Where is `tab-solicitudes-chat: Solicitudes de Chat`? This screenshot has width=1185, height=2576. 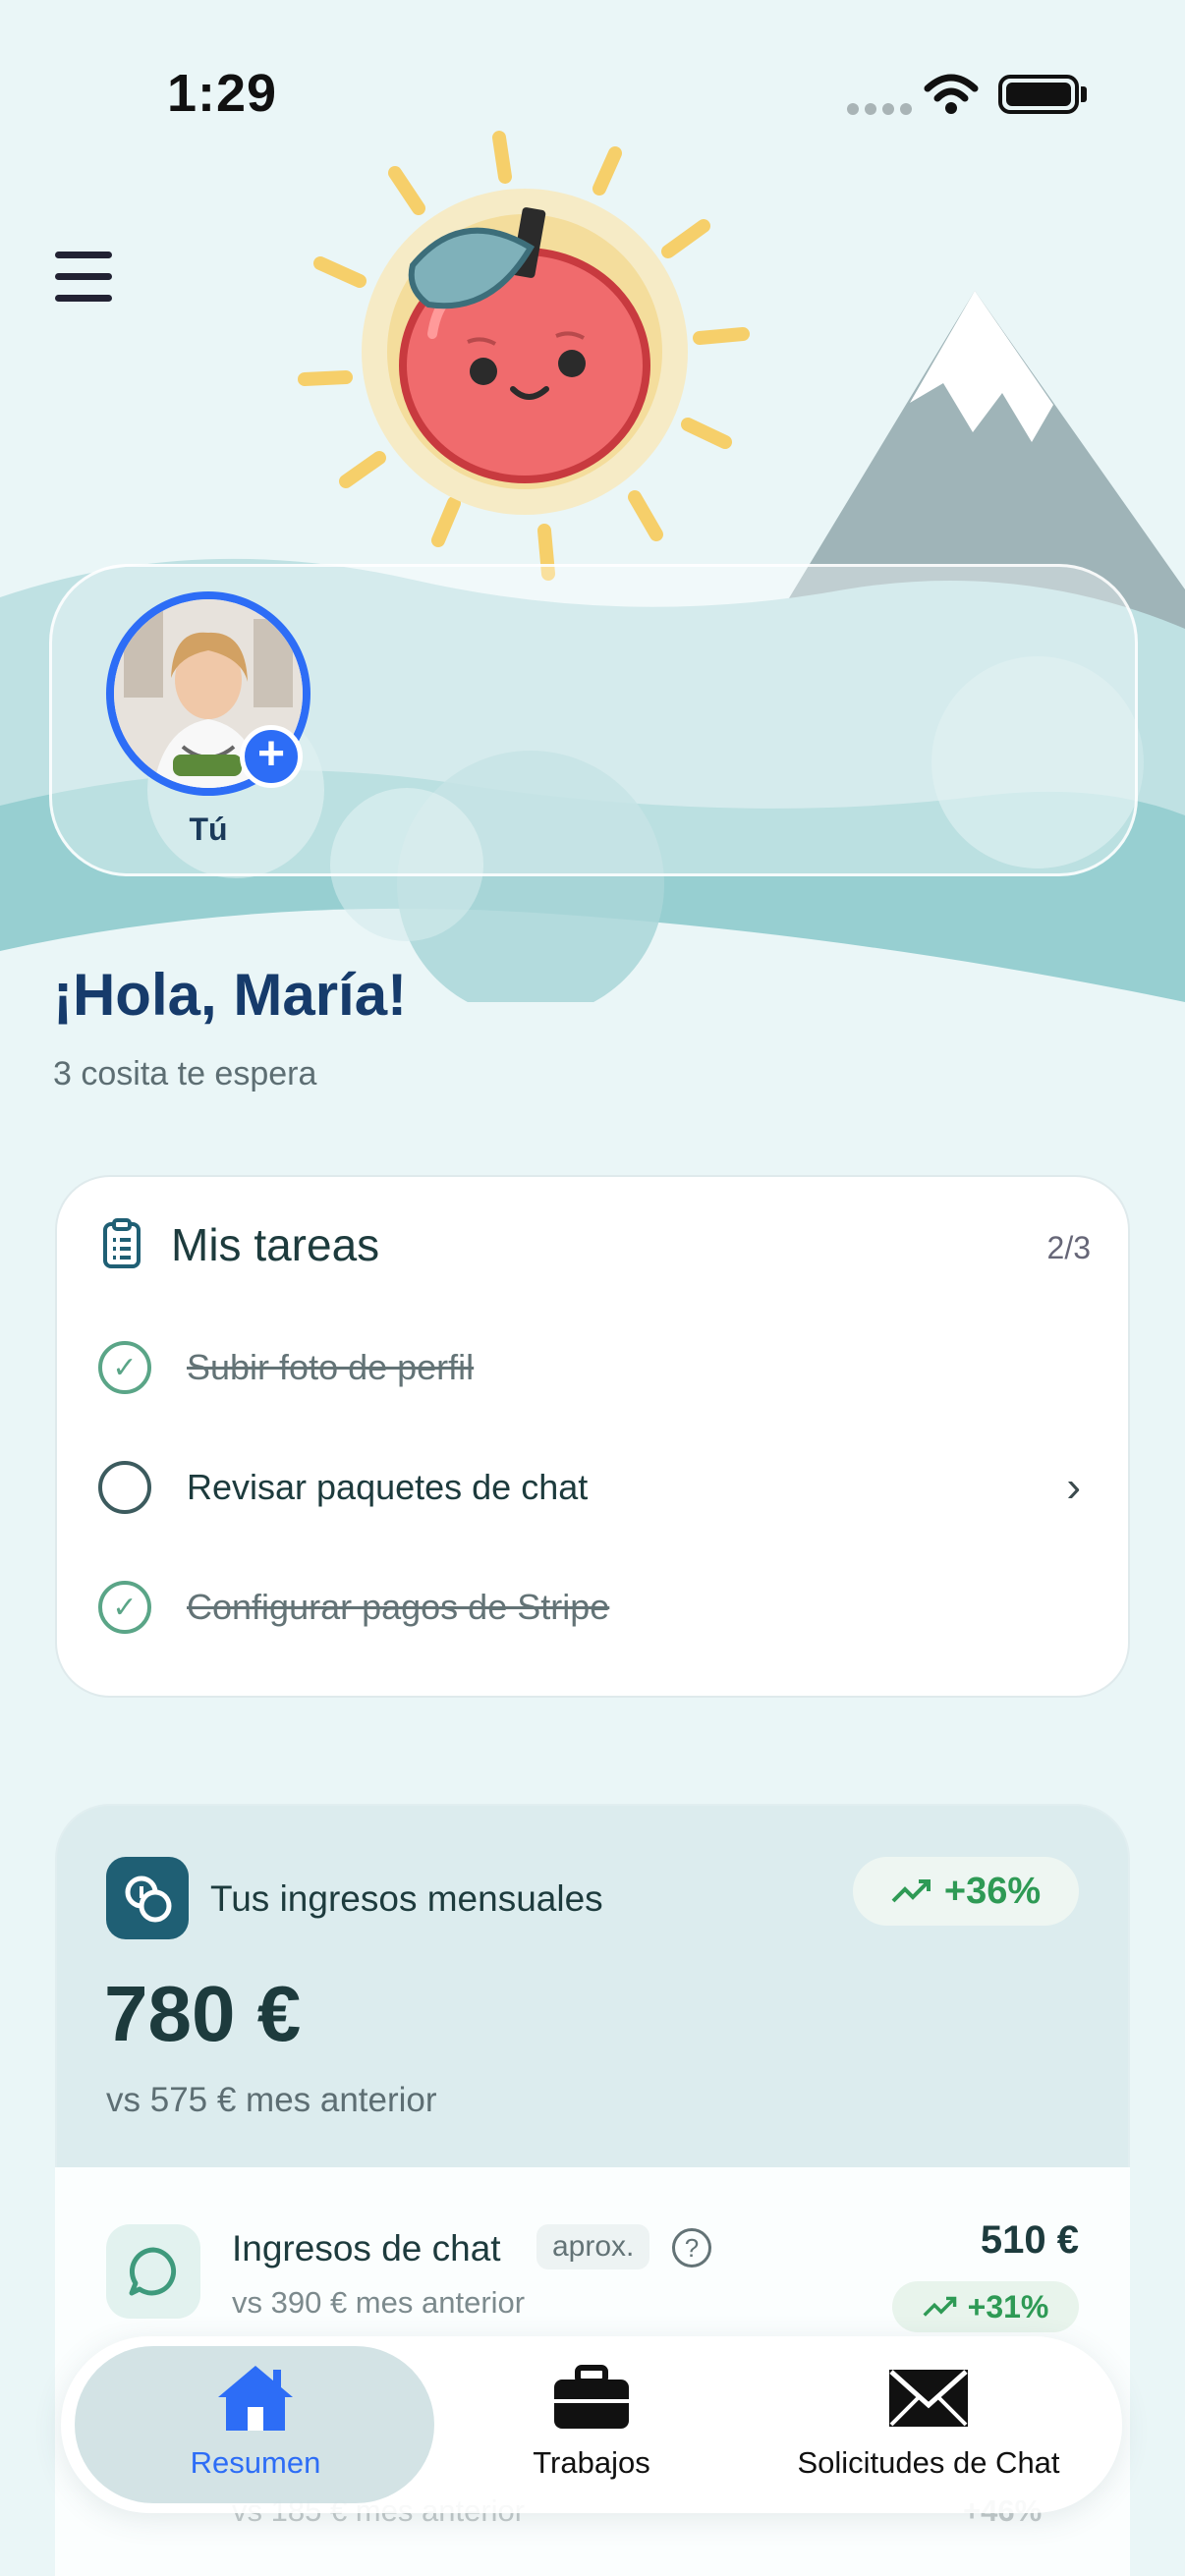 tab-solicitudes-chat: Solicitudes de Chat is located at coordinates (929, 2421).